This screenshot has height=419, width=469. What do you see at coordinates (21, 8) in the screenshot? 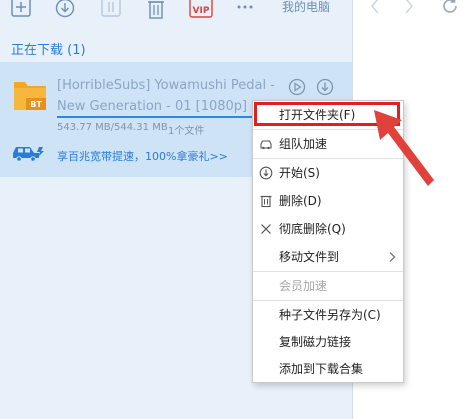
I see `plus-box-icon` at bounding box center [21, 8].